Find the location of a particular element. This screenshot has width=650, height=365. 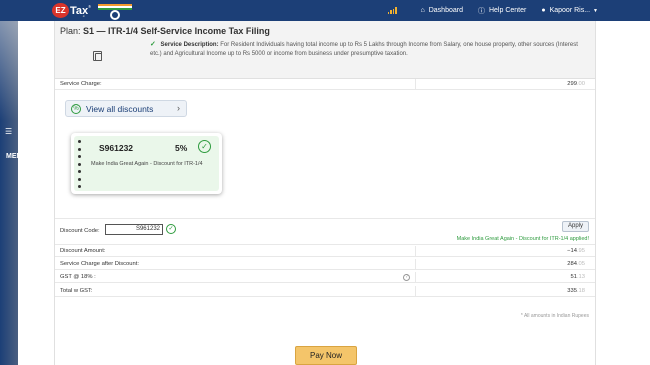

signal-bars-icon is located at coordinates (392, 10).